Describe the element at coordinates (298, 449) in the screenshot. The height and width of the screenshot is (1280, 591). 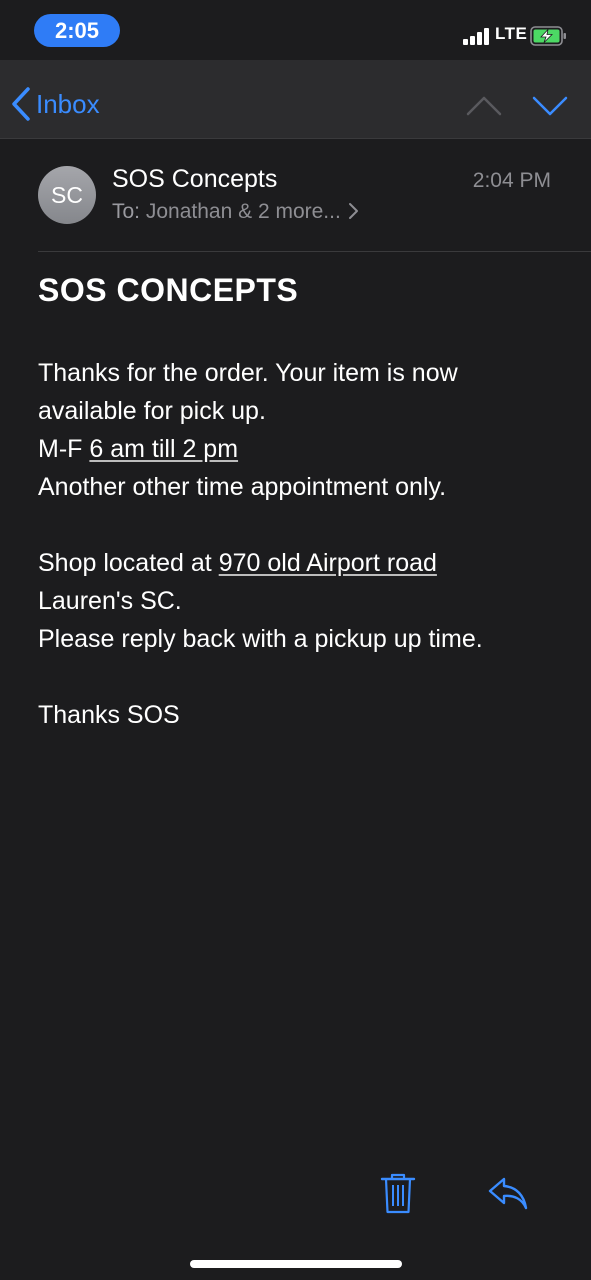
I see `body-line-2: M-F 6 am till 2 pm` at that location.